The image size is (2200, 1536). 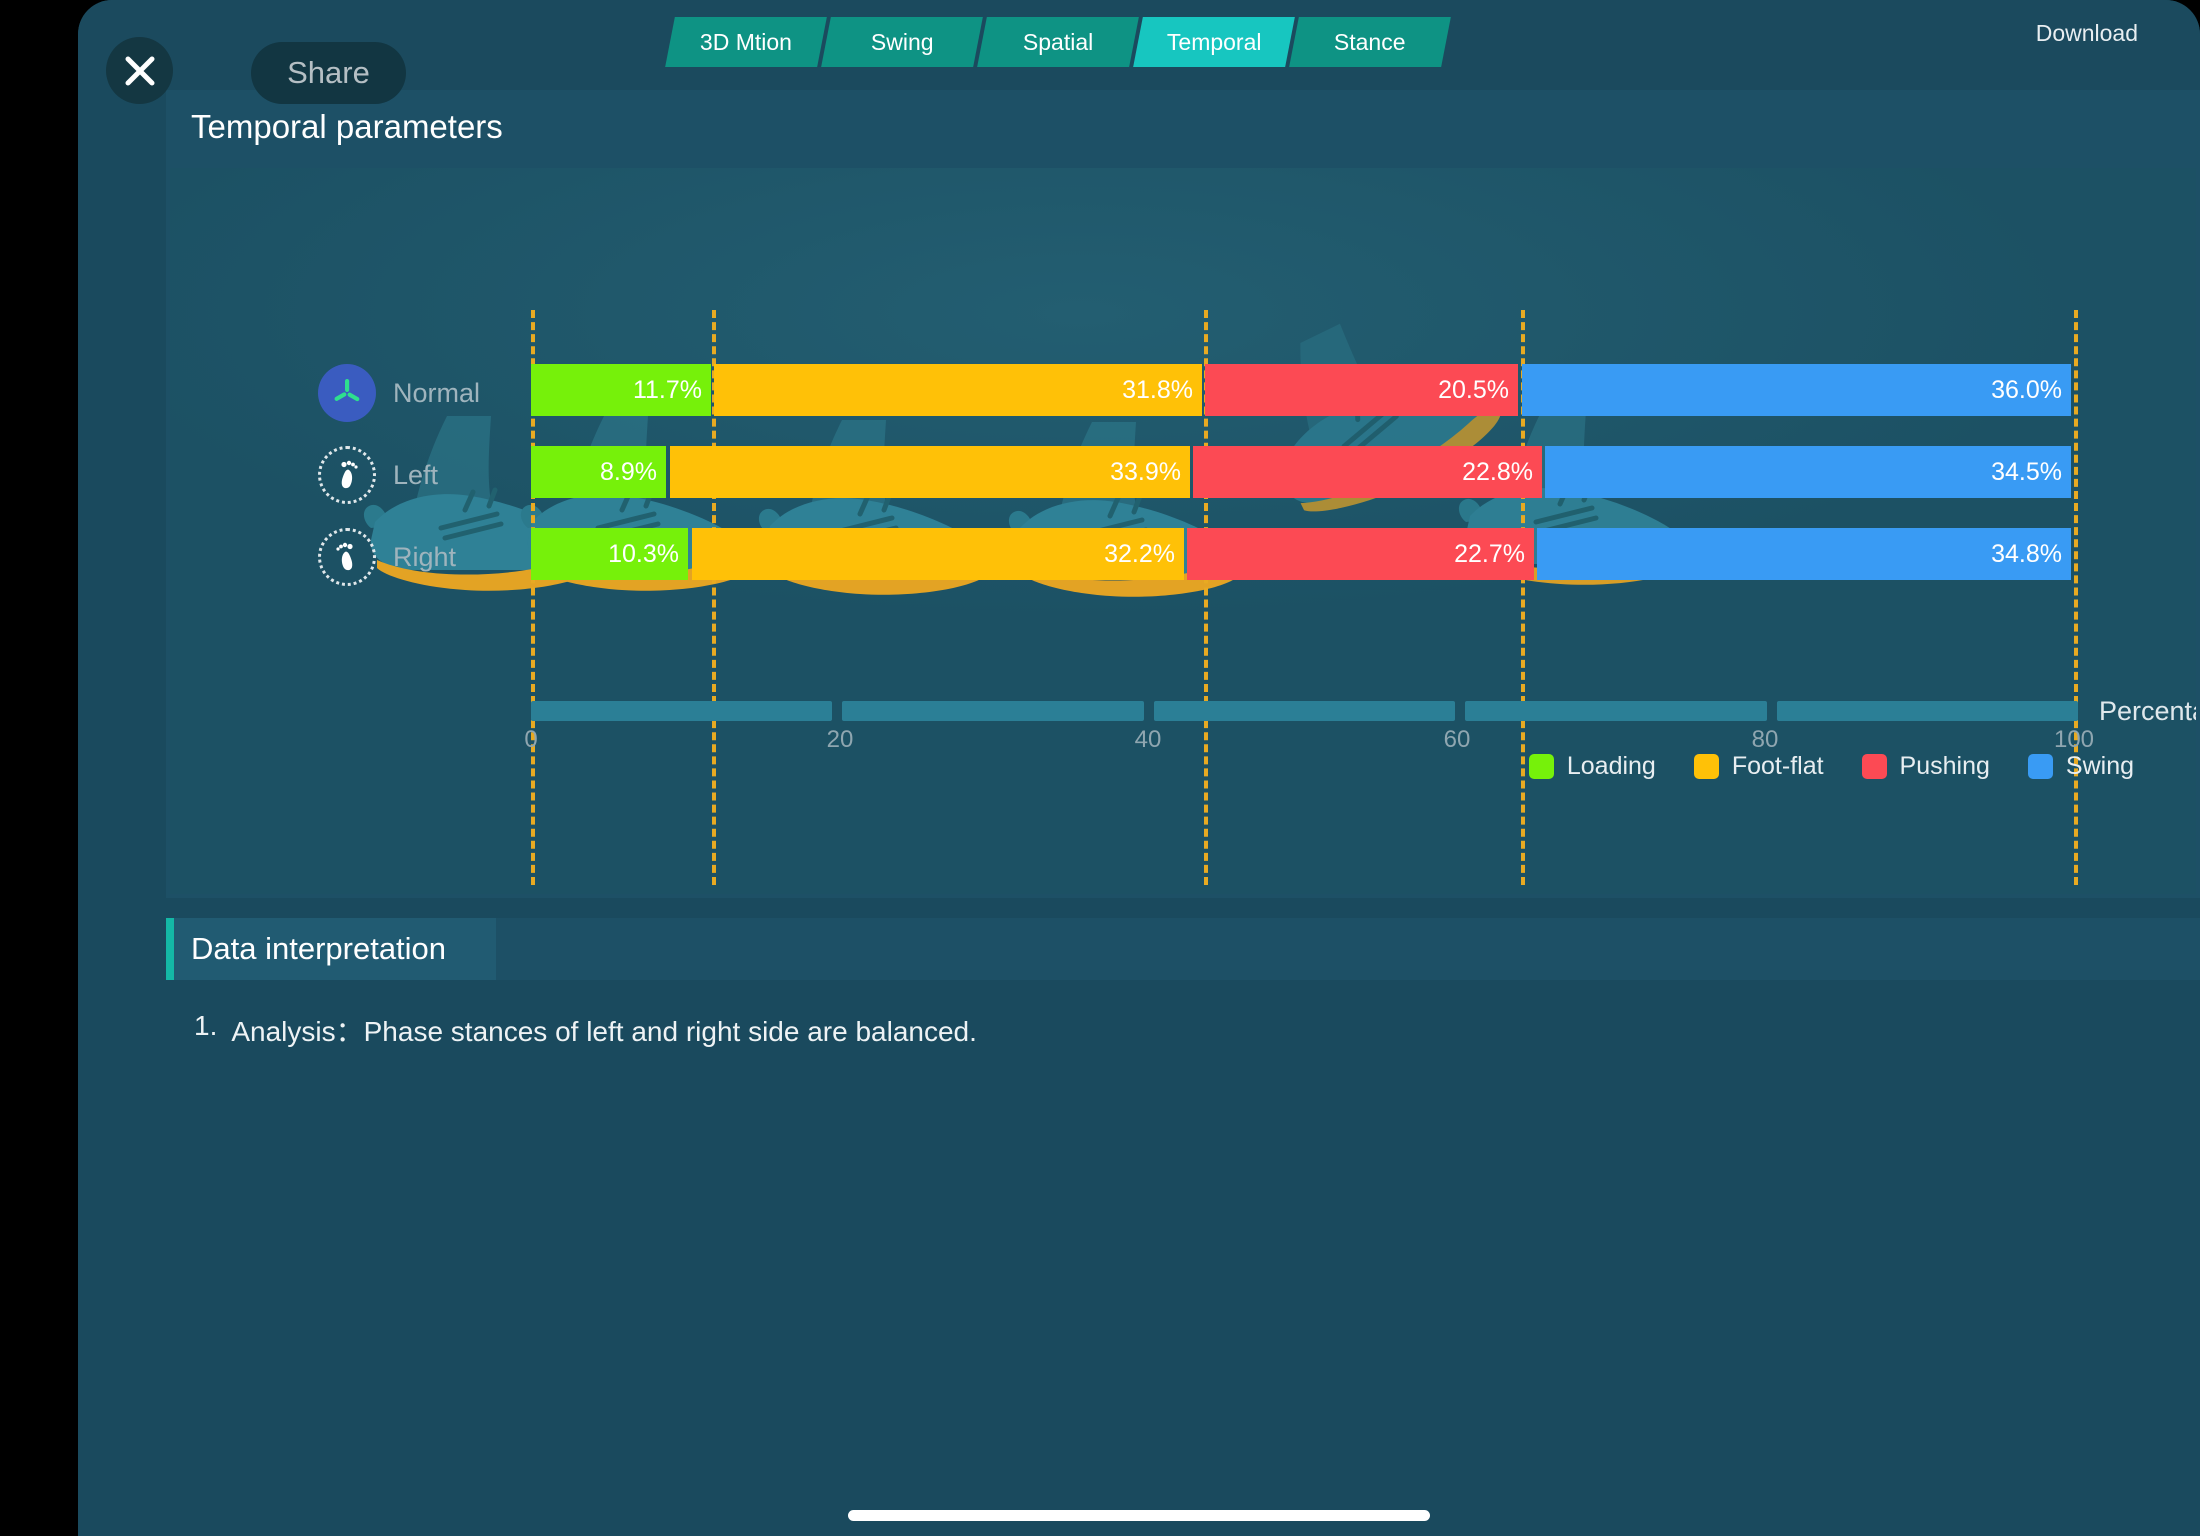 I want to click on accent-bar, so click(x=170, y=949).